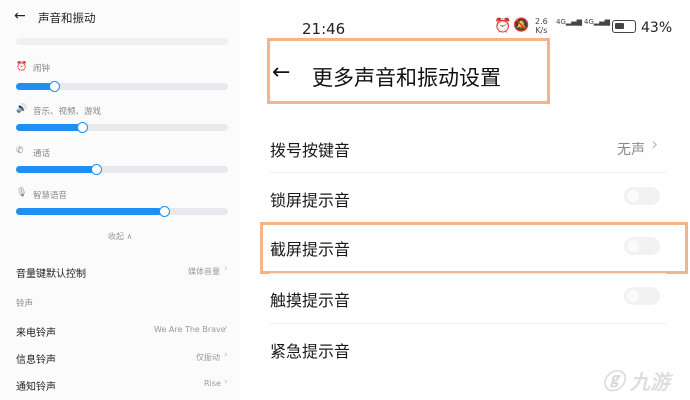 The image size is (690, 400). What do you see at coordinates (122, 127) in the screenshot?
I see `slider-media` at bounding box center [122, 127].